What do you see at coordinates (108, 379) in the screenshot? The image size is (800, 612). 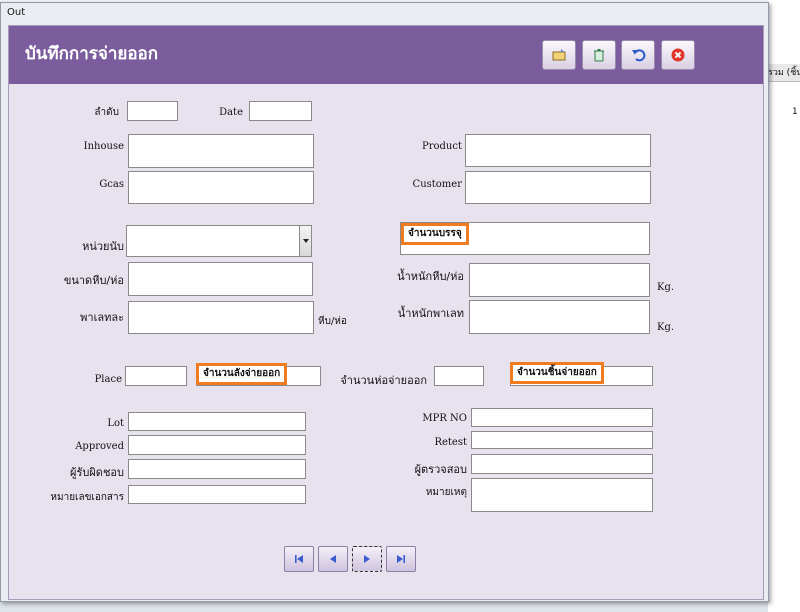 I see `place-label: Place` at bounding box center [108, 379].